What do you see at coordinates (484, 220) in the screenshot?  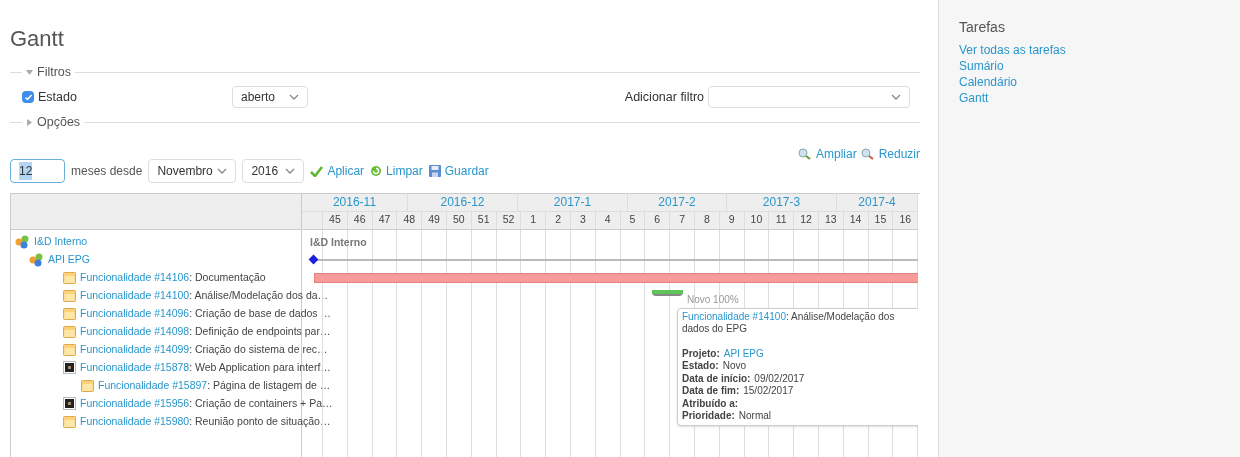 I see `week-header: 51` at bounding box center [484, 220].